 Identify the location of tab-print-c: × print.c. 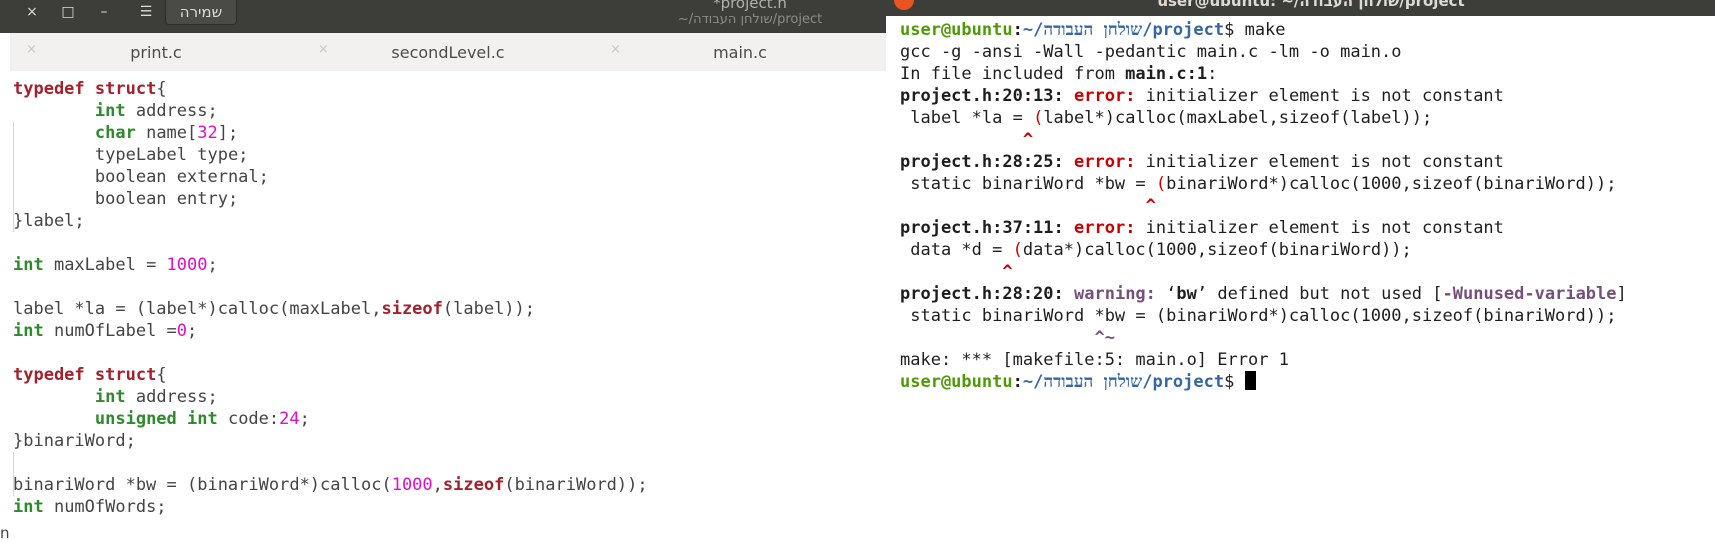
(156, 52).